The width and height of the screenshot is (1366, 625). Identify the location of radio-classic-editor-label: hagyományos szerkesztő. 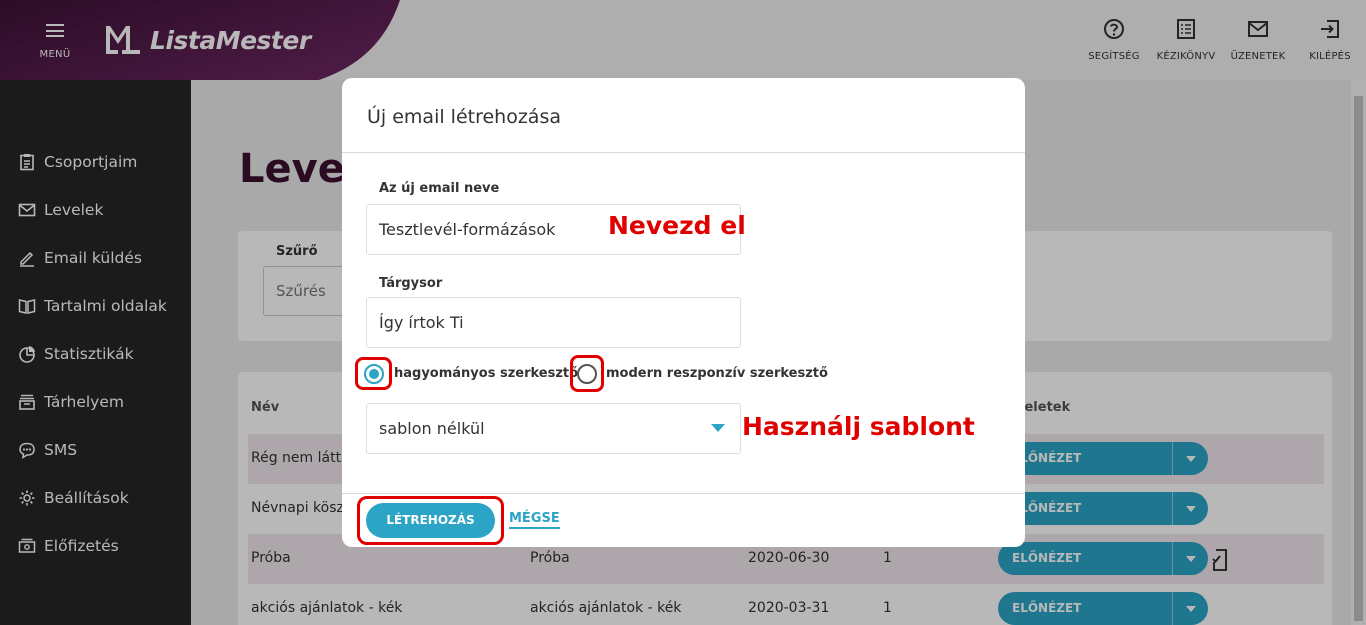
(486, 373).